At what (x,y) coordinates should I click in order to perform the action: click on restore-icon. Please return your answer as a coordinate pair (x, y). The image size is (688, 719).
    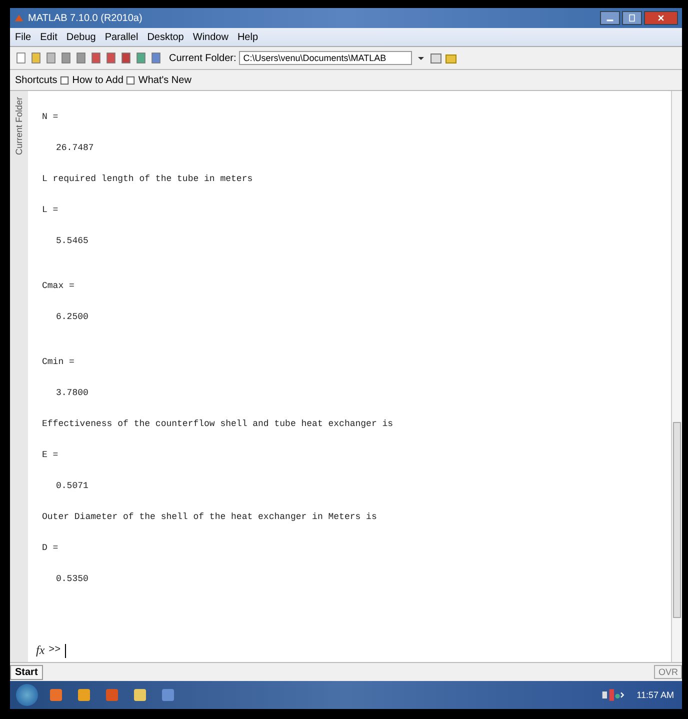
    Looking at the image, I should click on (632, 18).